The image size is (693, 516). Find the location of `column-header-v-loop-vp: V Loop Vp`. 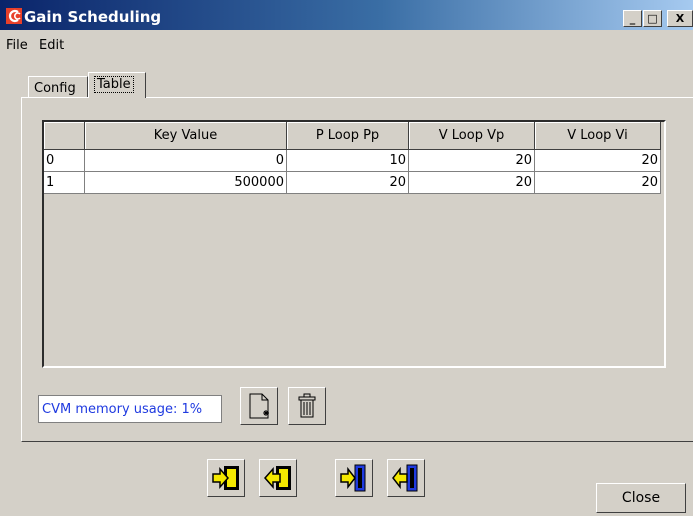

column-header-v-loop-vp: V Loop Vp is located at coordinates (471, 136).